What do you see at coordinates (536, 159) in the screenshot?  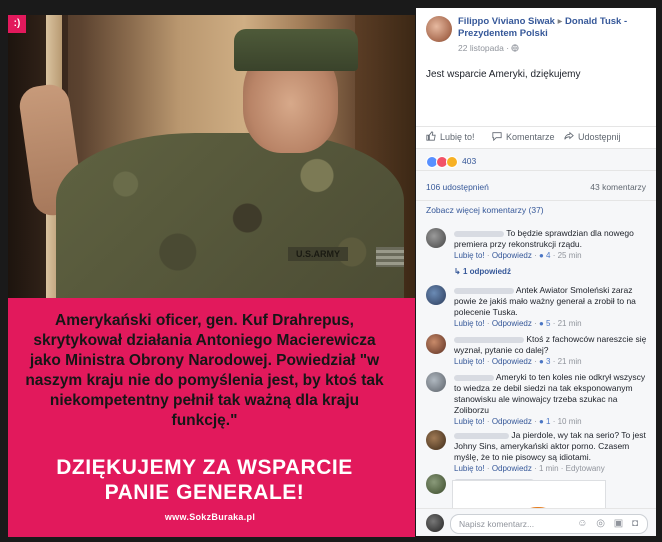 I see `reactions-bar: 403` at bounding box center [536, 159].